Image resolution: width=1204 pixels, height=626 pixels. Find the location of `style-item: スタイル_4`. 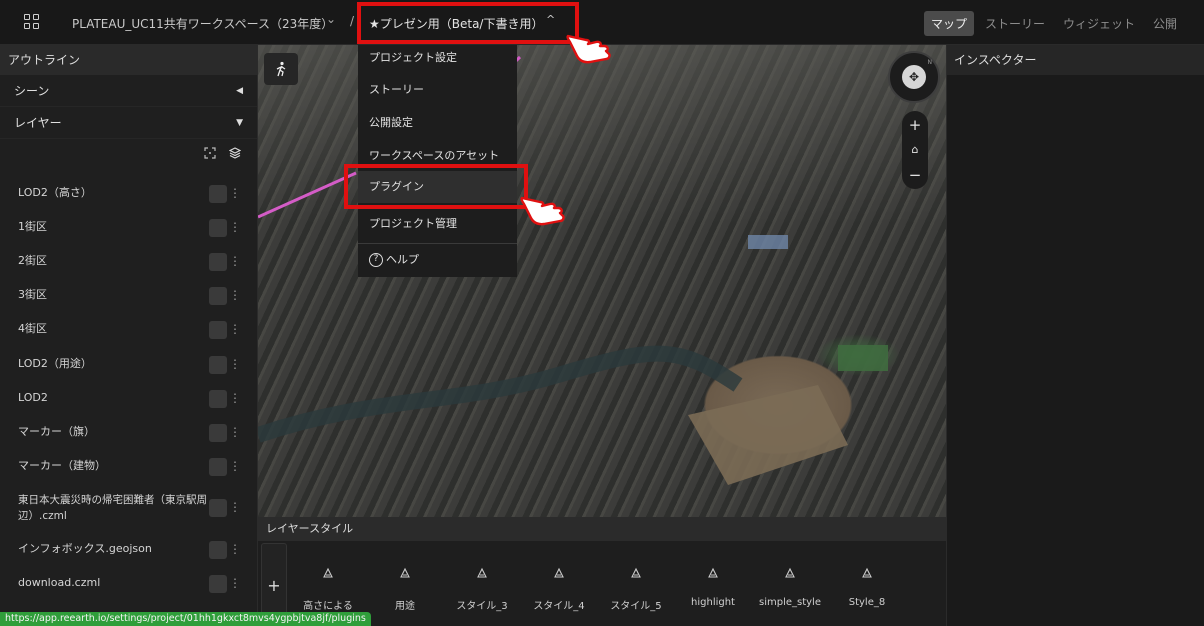

style-item: スタイル_4 is located at coordinates (559, 589).